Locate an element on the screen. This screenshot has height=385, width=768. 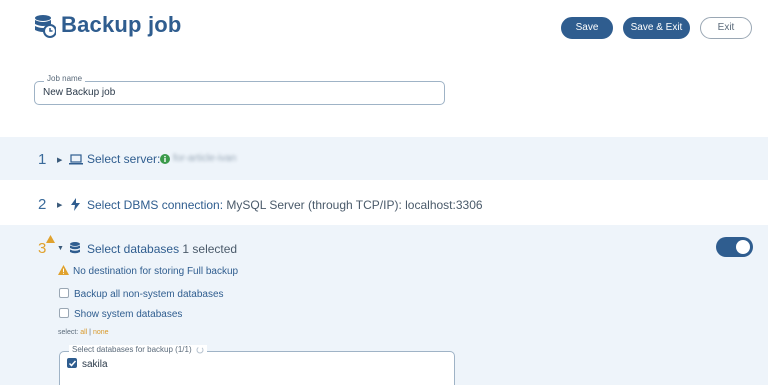
lightning-icon is located at coordinates (75, 204).